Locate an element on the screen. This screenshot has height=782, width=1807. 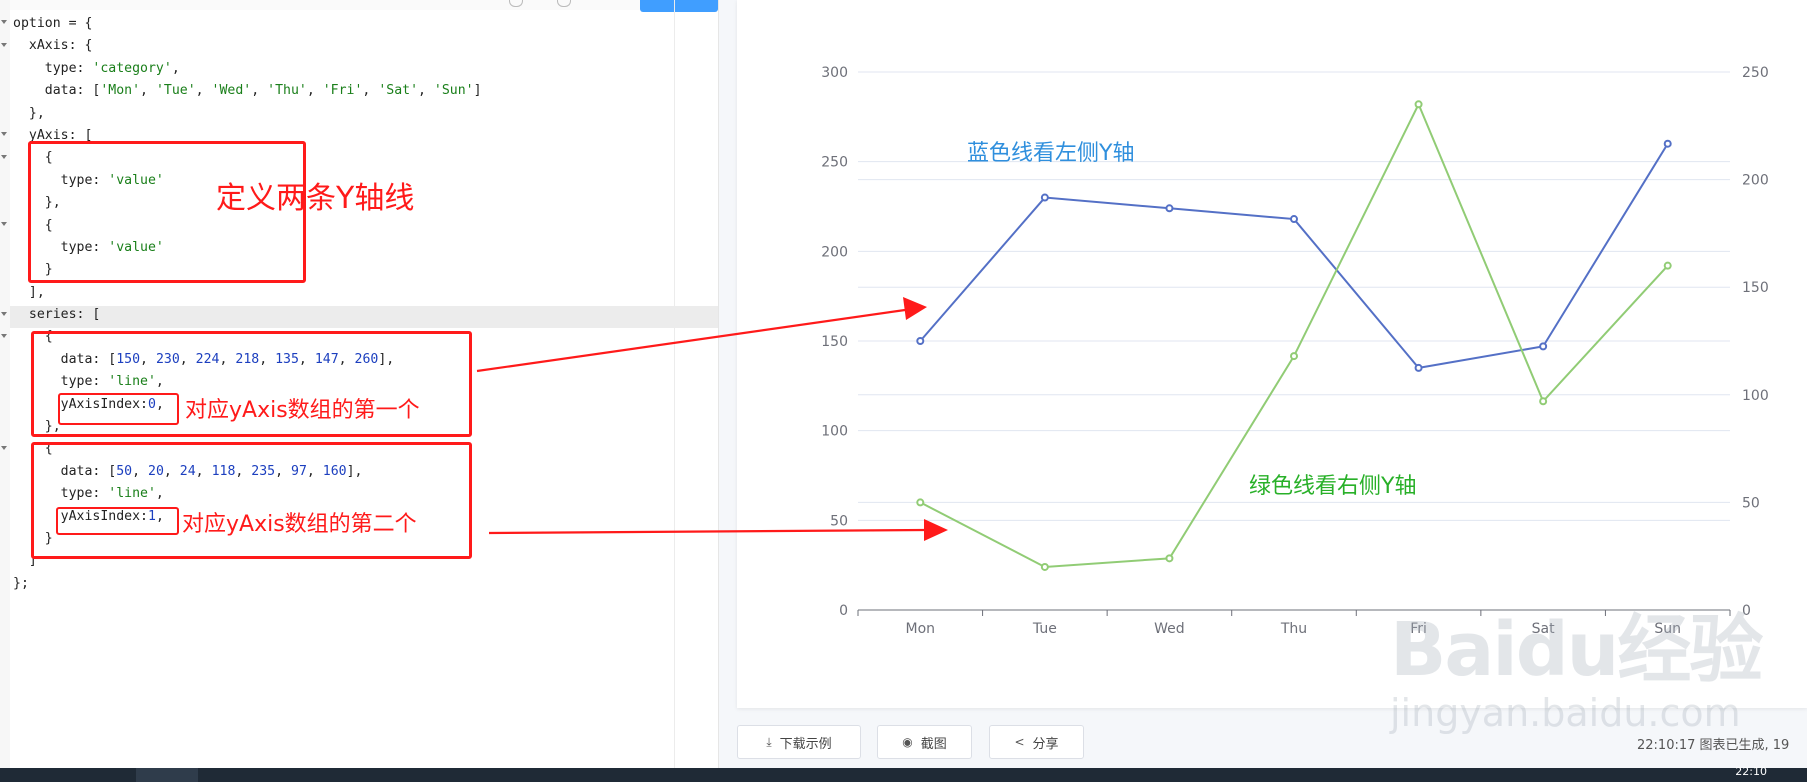
y-right-tick-label: 0 is located at coordinates (1746, 611).